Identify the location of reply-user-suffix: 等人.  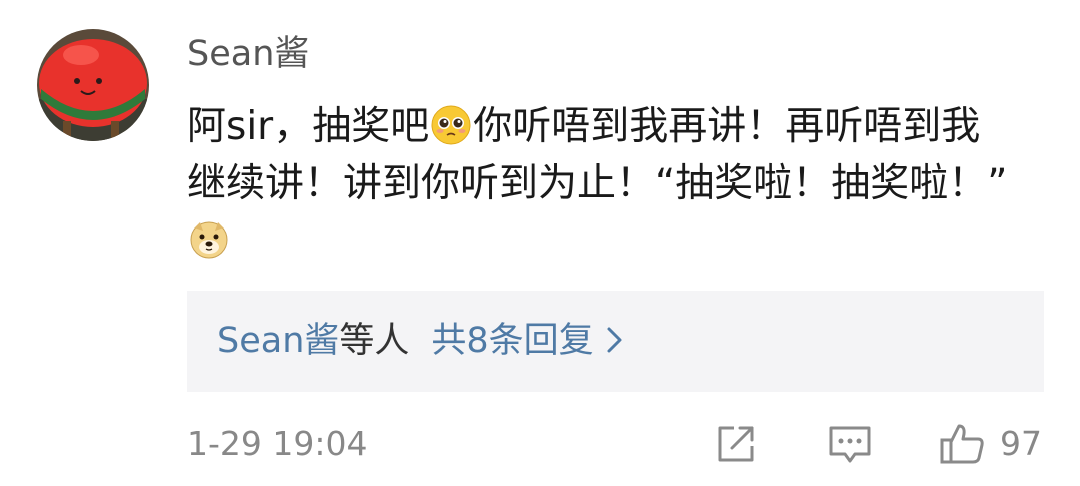
(374, 341).